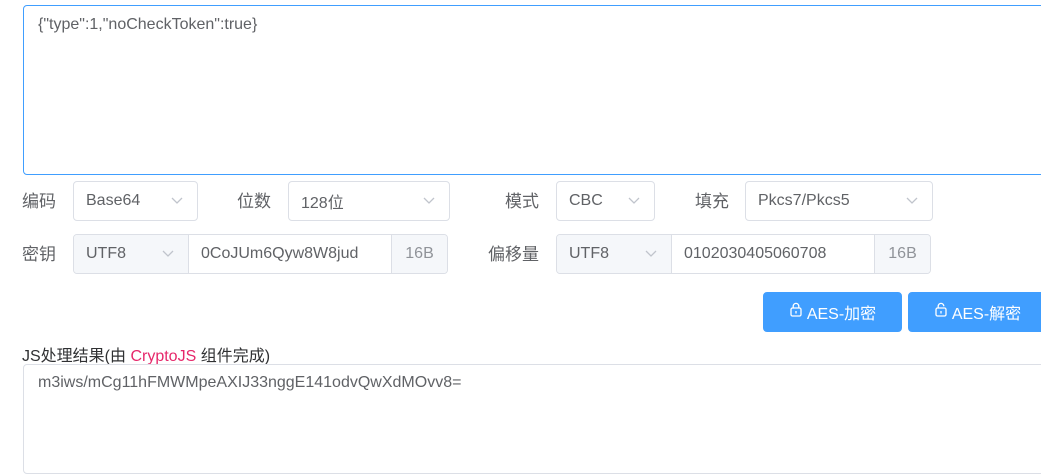 The width and height of the screenshot is (1041, 474). What do you see at coordinates (522, 201) in the screenshot?
I see `mode-label: 模式` at bounding box center [522, 201].